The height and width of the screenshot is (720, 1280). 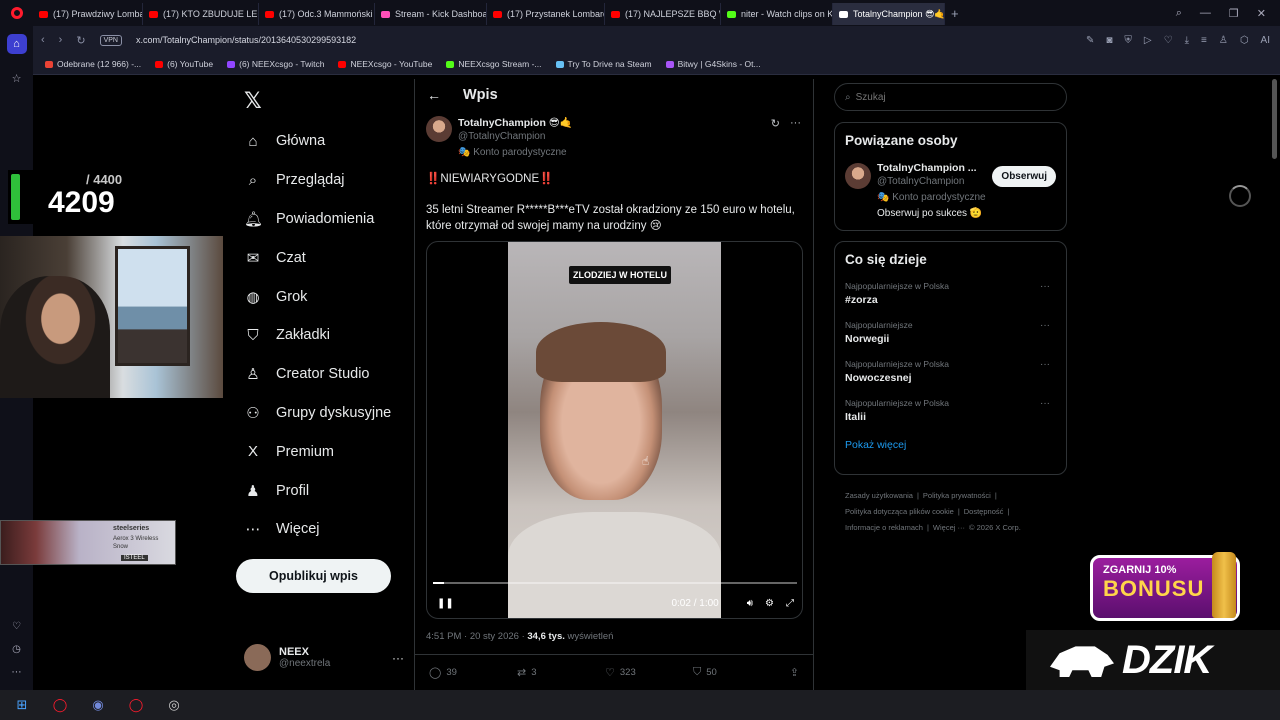 I want to click on nav-notifications: 🔔︎ Powiadomienia, so click(x=317, y=219).